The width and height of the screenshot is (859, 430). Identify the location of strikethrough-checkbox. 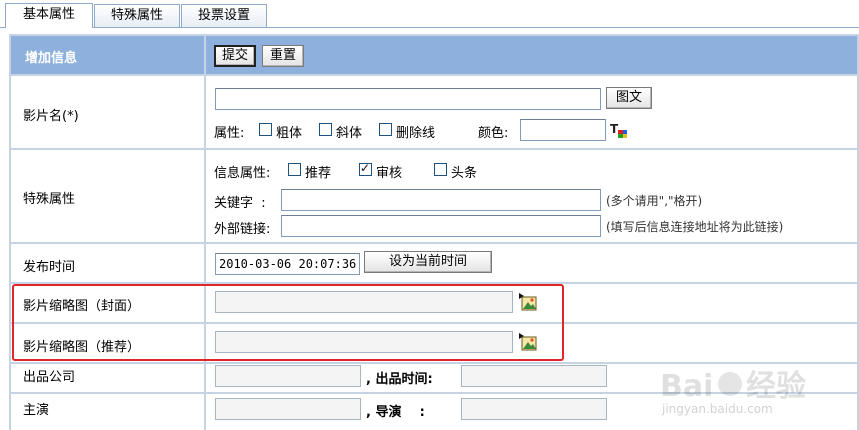
(385, 129).